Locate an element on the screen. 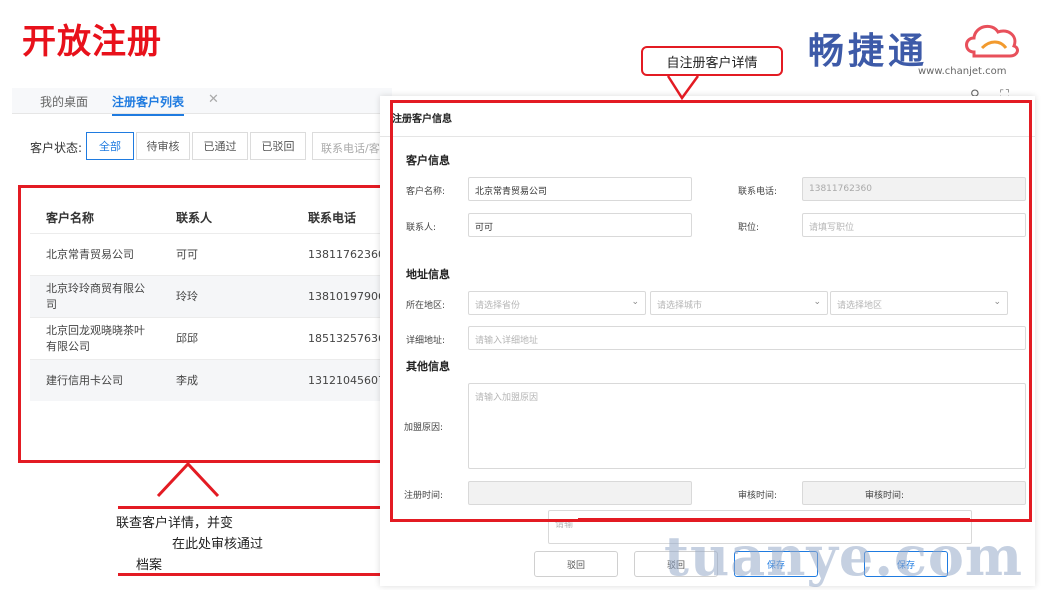 Image resolution: width=1050 pixels, height=590 pixels. callout-line: 联查客户详情，并变 is located at coordinates (175, 523).